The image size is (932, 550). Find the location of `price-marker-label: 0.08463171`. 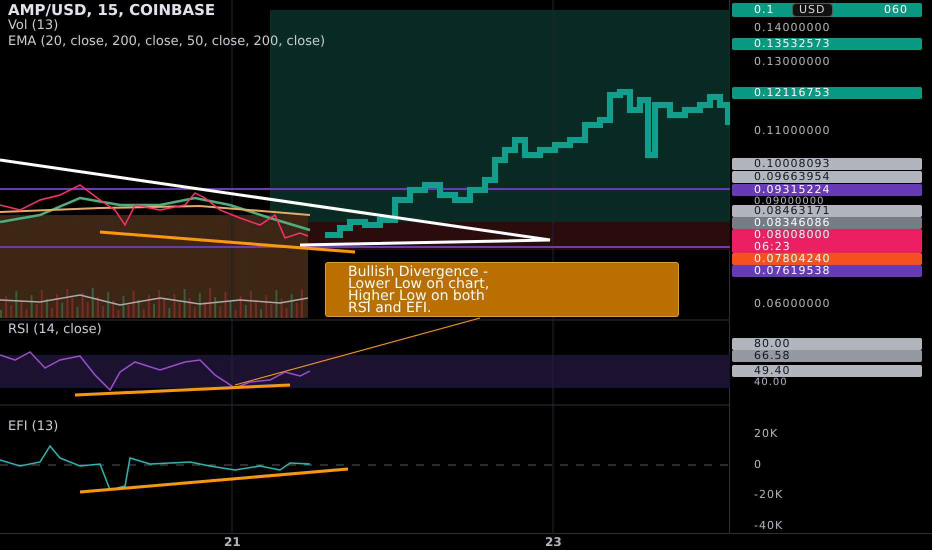

price-marker-label: 0.08463171 is located at coordinates (827, 211).